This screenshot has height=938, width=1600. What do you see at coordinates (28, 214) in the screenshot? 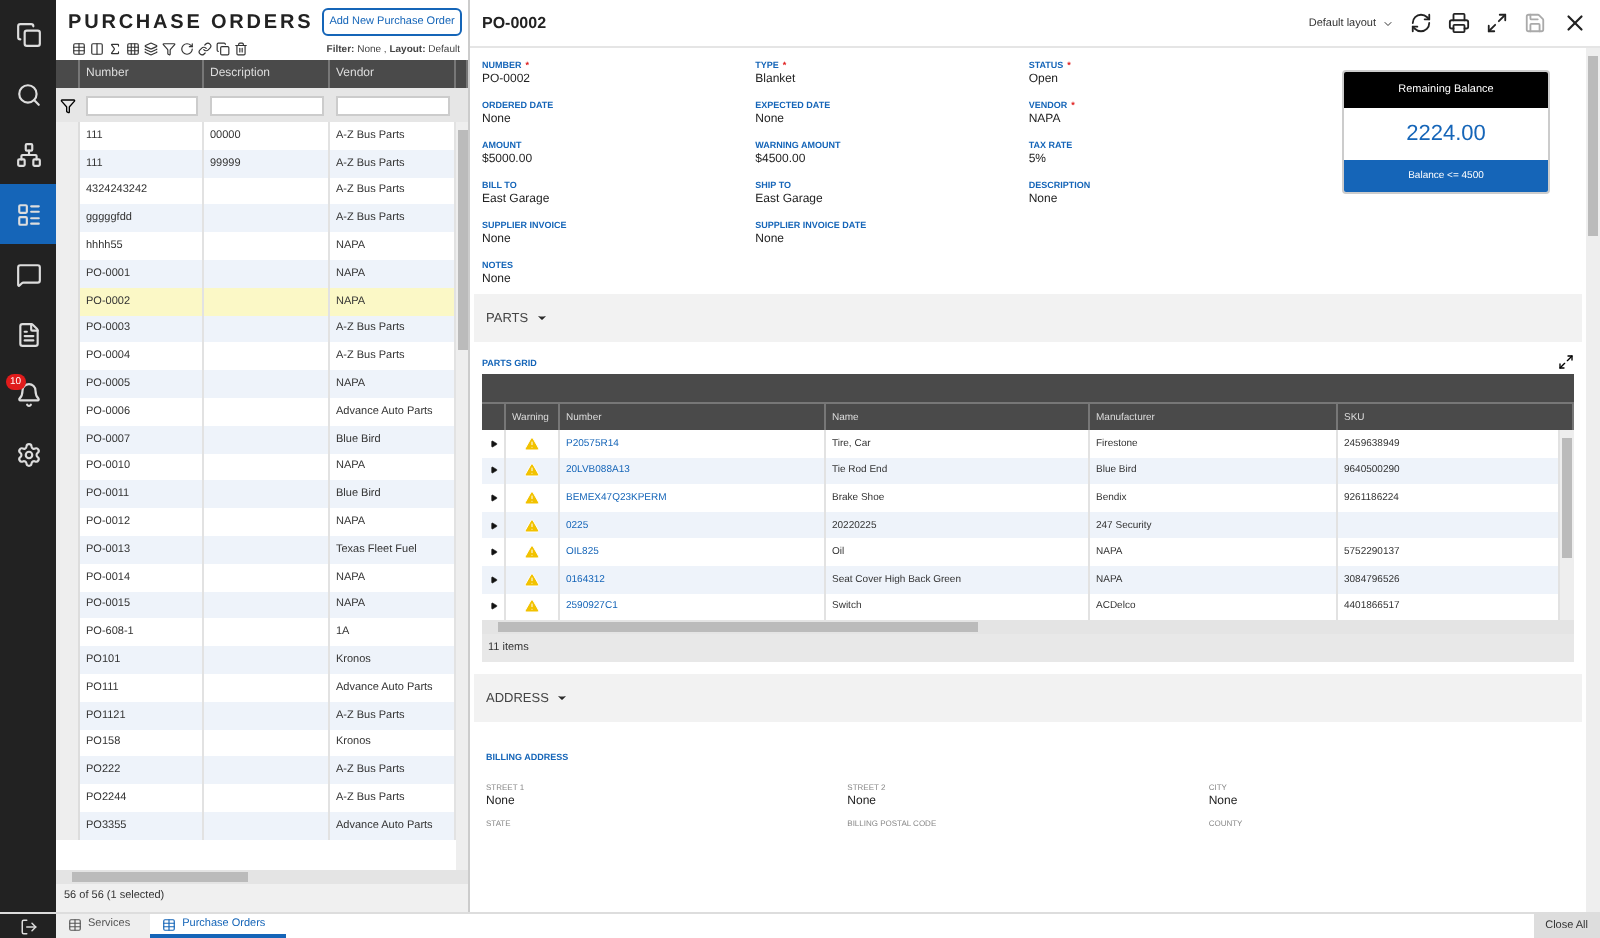
I see `list-icon` at bounding box center [28, 214].